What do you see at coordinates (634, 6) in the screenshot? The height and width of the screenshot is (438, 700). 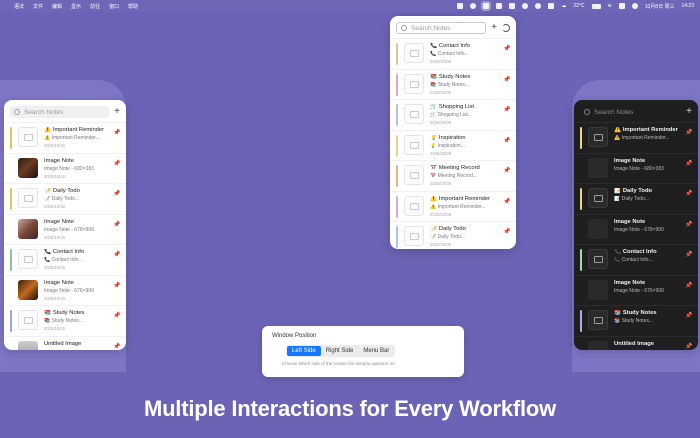 I see `control-center-icon` at bounding box center [634, 6].